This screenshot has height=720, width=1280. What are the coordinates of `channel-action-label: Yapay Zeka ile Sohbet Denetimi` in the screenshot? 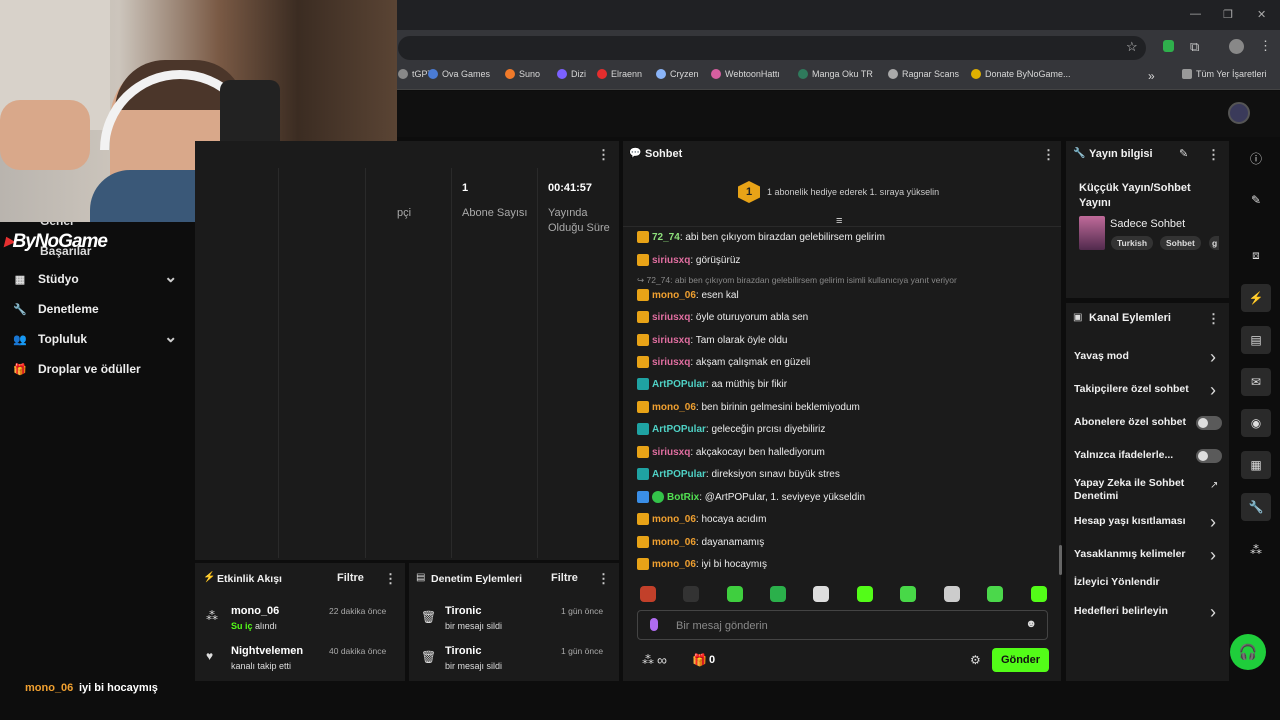 It's located at (1134, 490).